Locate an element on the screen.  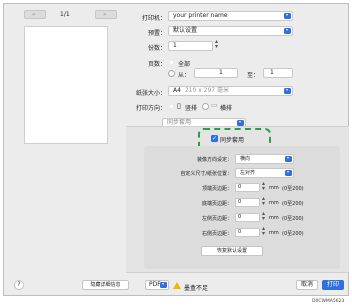
paper-size-detail: 210 x 297 毫米 is located at coordinates (207, 90).